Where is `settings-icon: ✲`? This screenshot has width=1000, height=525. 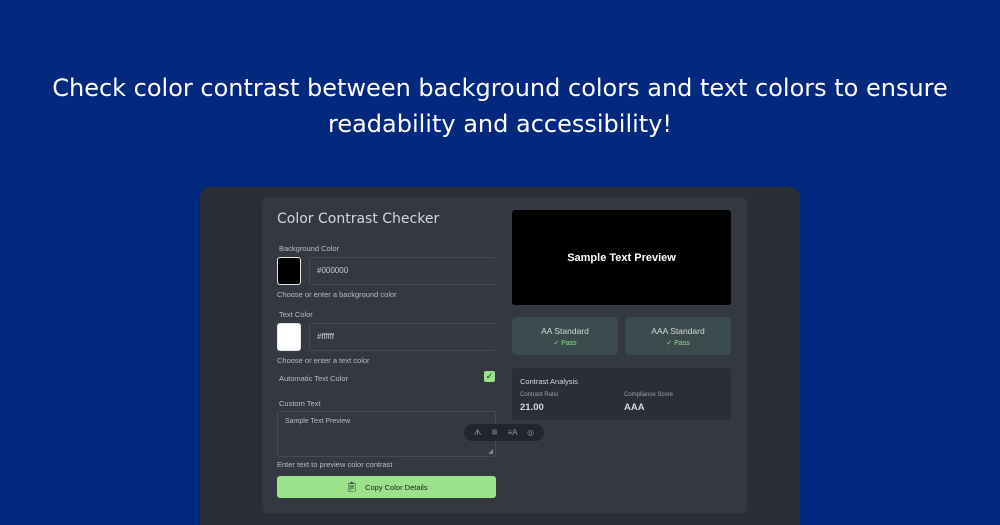 settings-icon: ✲ is located at coordinates (494, 432).